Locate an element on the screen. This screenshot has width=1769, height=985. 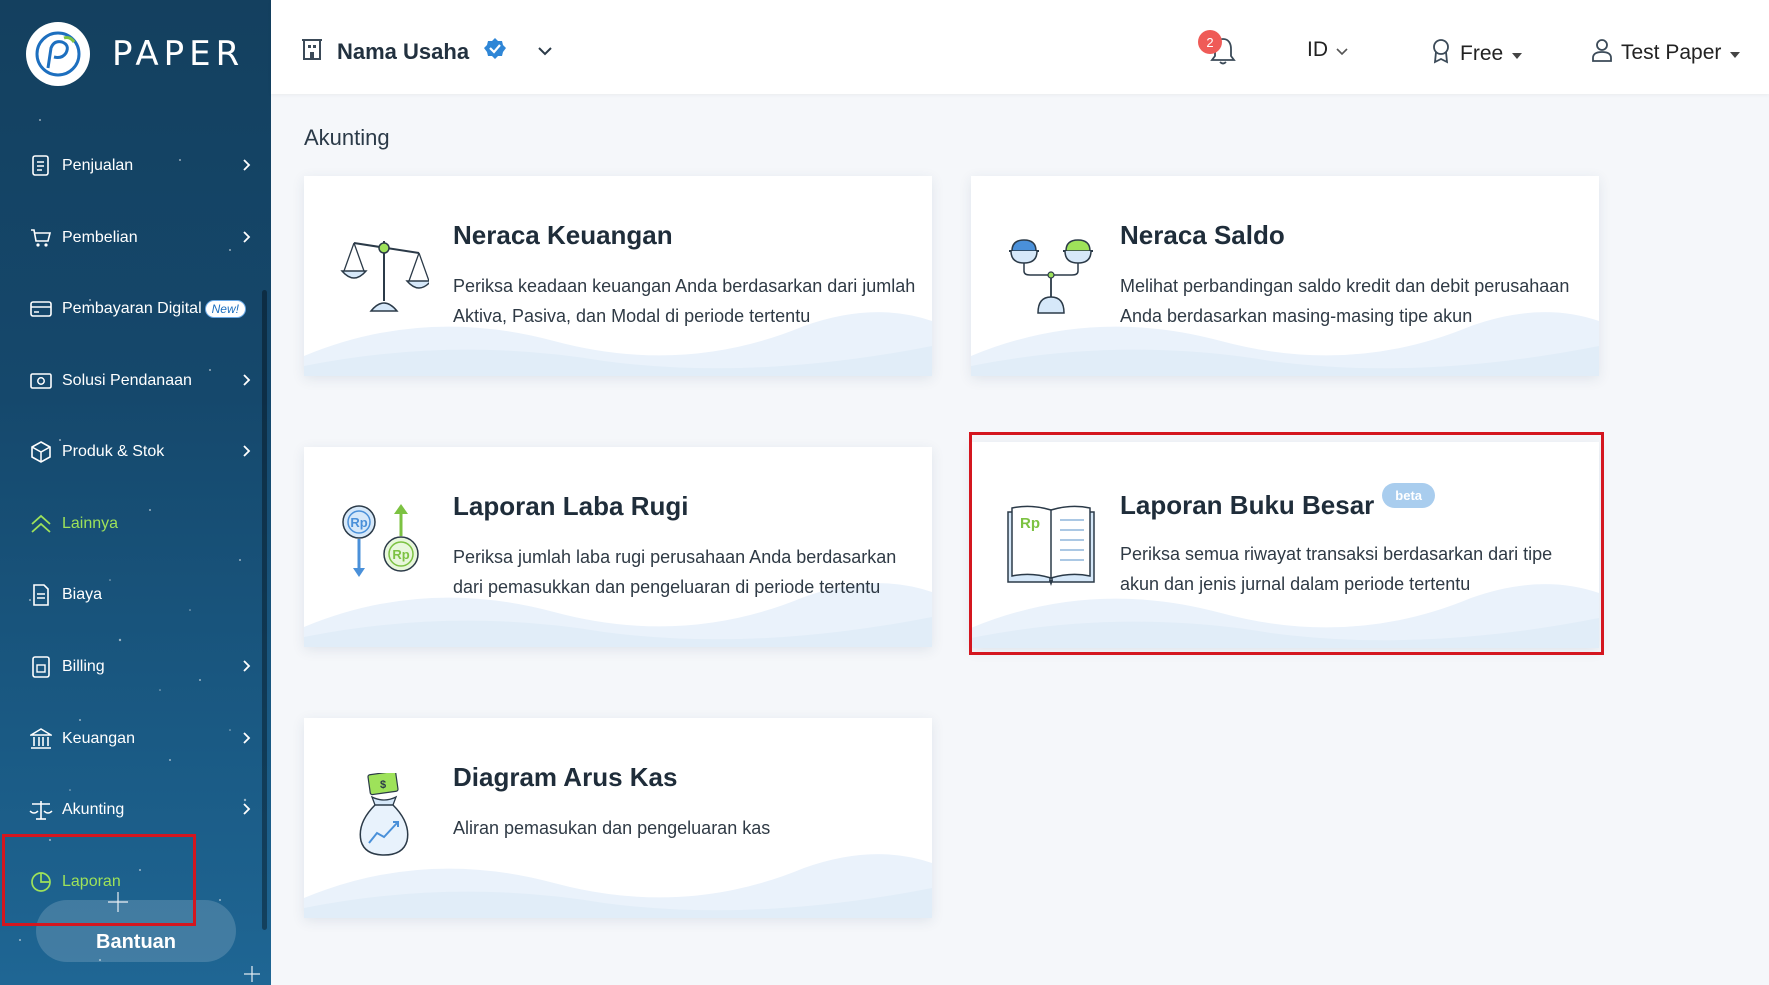
sidebar-item-penjualan: Penjualan is located at coordinates (142, 166).